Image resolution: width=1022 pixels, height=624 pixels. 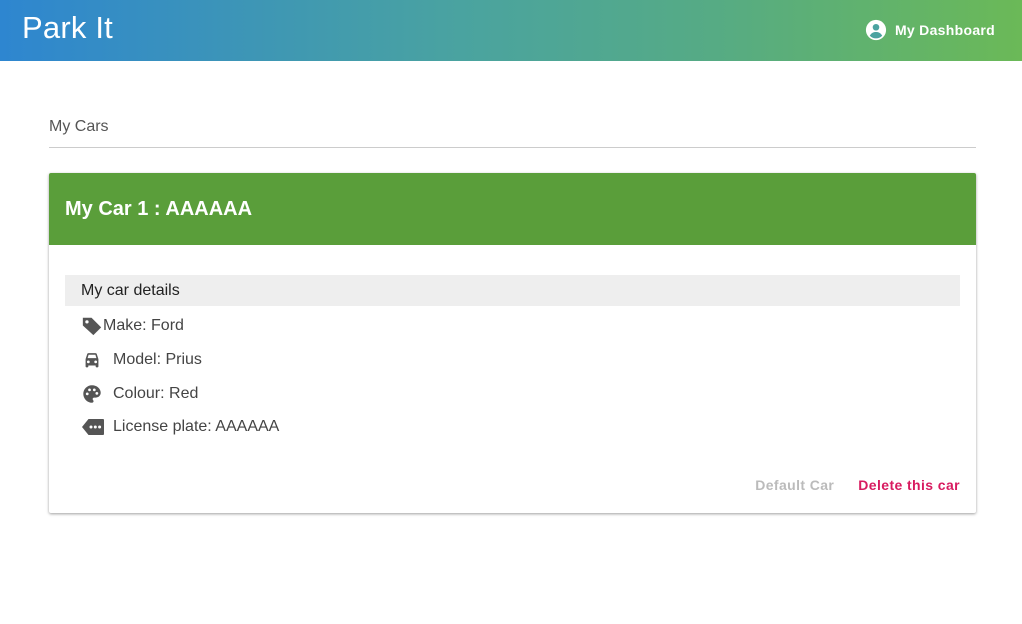 I want to click on default-car-button: Default Car, so click(x=794, y=485).